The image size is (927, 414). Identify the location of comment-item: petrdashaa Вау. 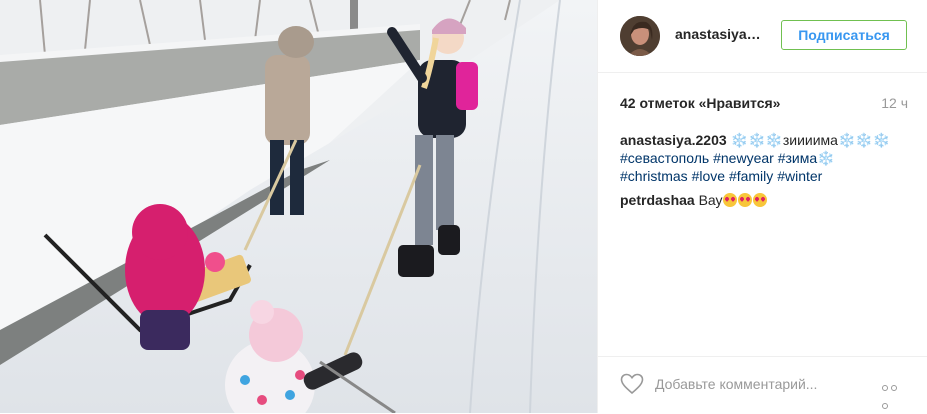
(694, 200).